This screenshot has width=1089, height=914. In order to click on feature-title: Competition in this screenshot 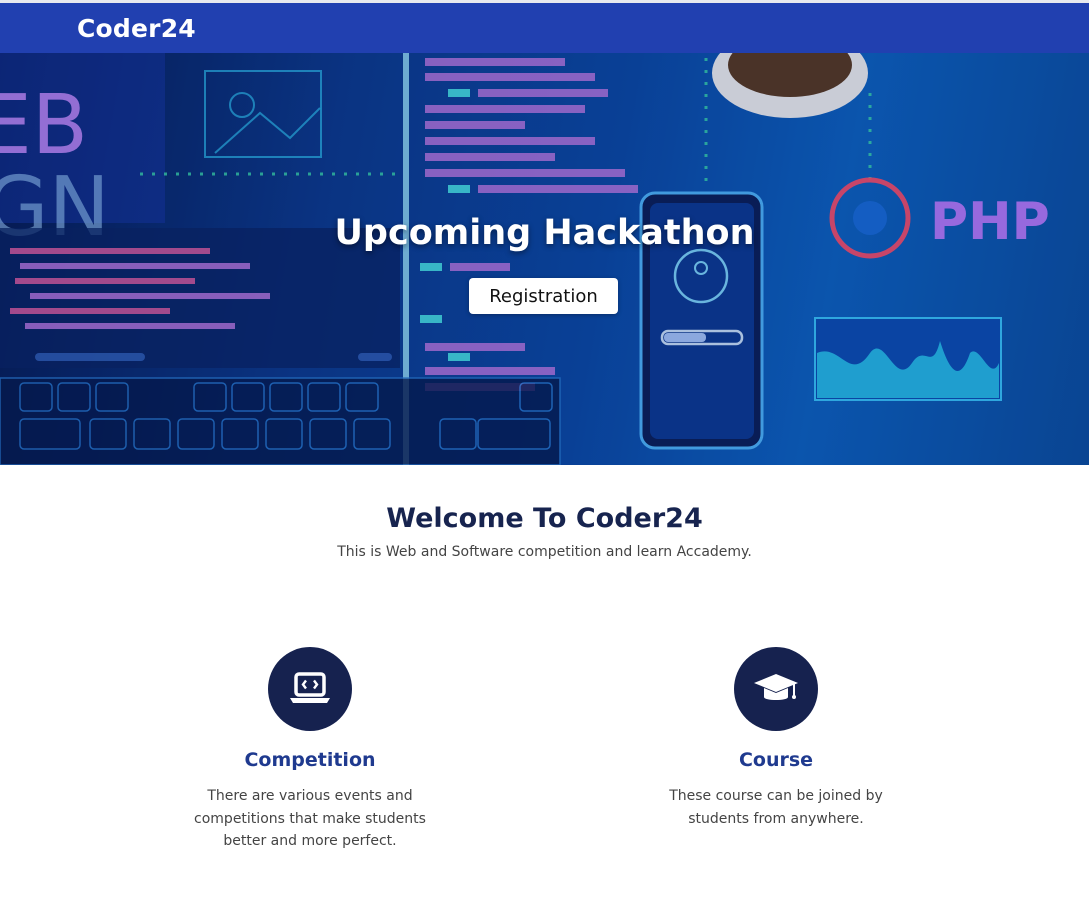, I will do `click(310, 760)`.